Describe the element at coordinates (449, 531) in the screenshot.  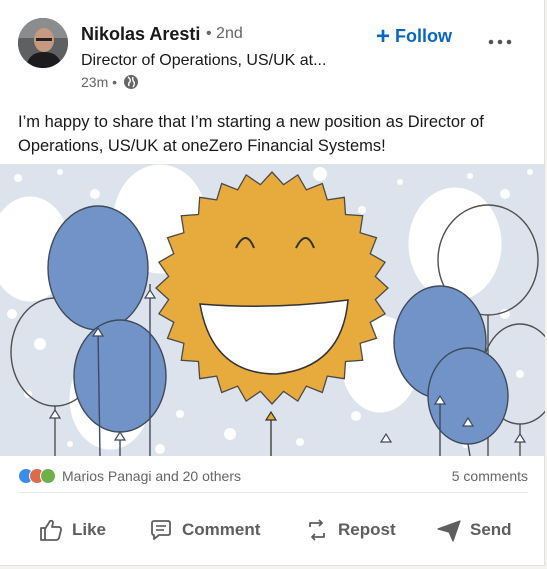
I see `send-icon` at that location.